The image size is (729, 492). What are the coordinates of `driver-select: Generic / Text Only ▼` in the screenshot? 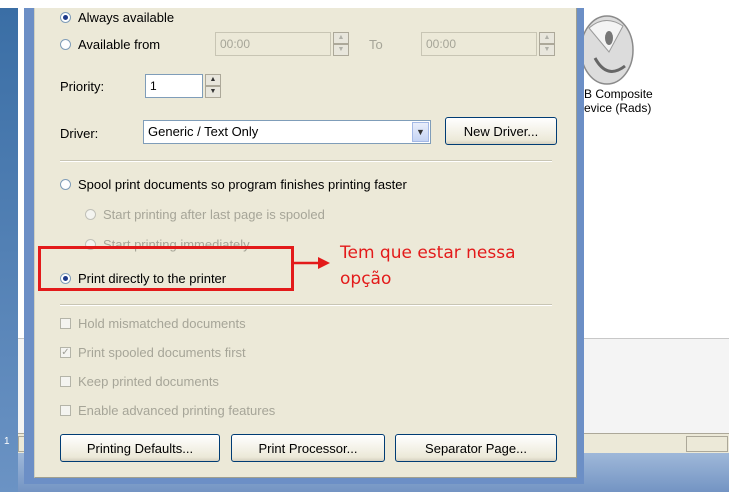 It's located at (287, 132).